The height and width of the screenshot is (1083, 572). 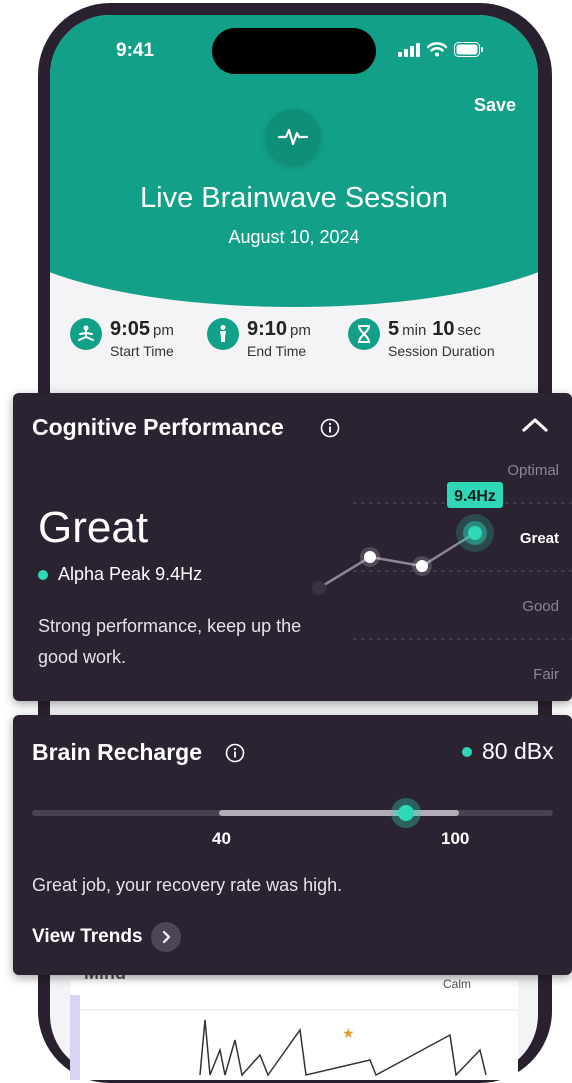 What do you see at coordinates (397, 560) in the screenshot?
I see `trend-line` at bounding box center [397, 560].